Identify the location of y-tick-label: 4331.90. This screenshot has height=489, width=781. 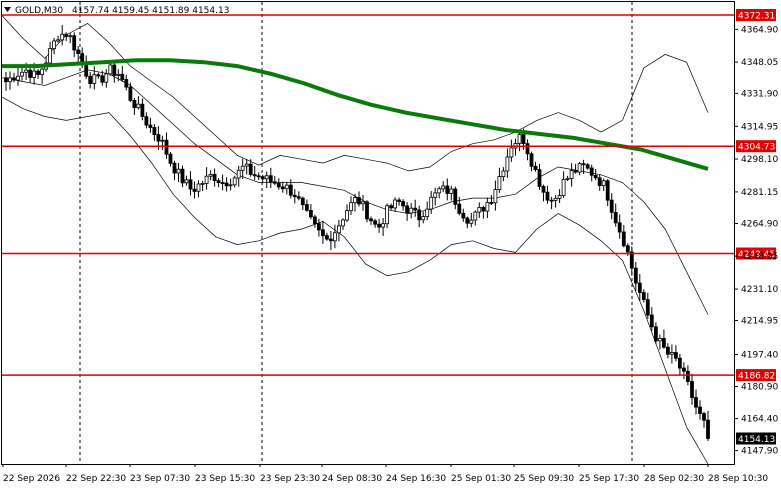
(759, 94).